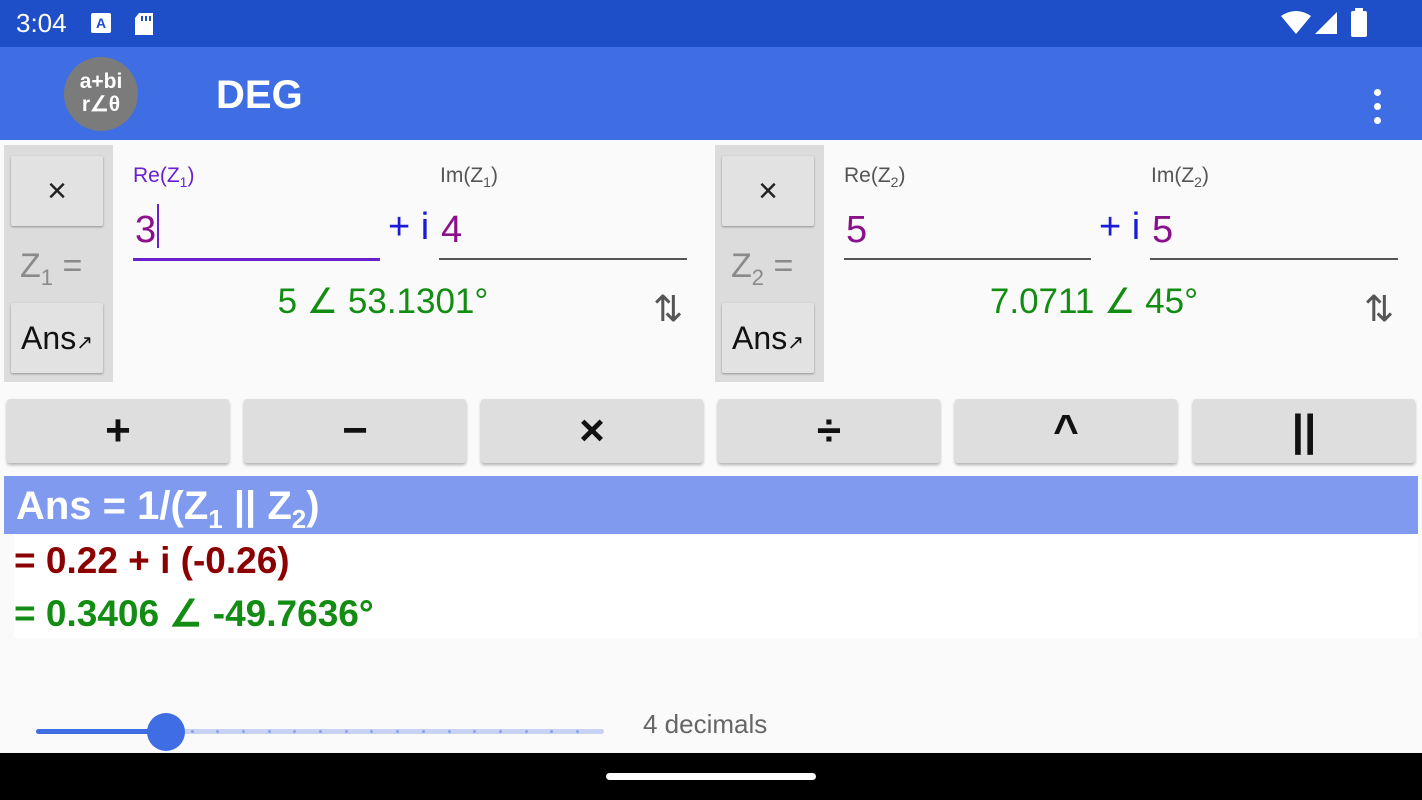 Image resolution: width=1422 pixels, height=800 pixels. I want to click on z1-re-input: 3, so click(256, 231).